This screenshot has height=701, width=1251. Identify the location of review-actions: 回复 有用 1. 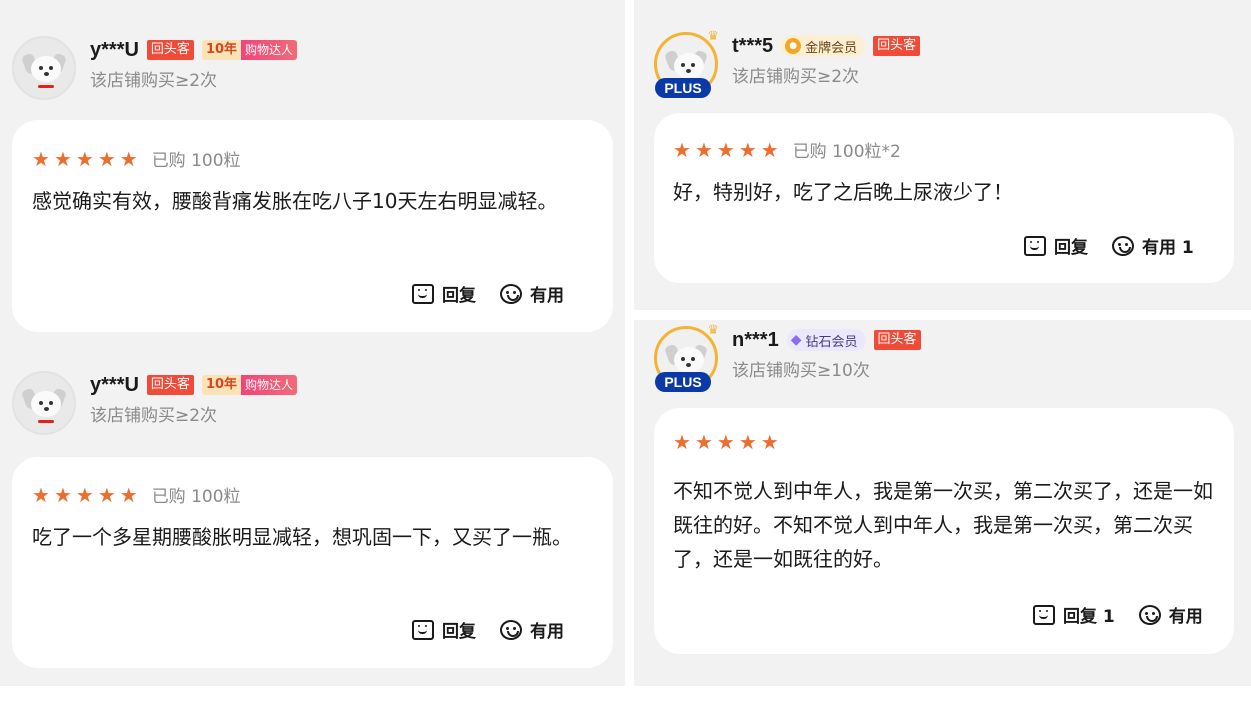
(1109, 245).